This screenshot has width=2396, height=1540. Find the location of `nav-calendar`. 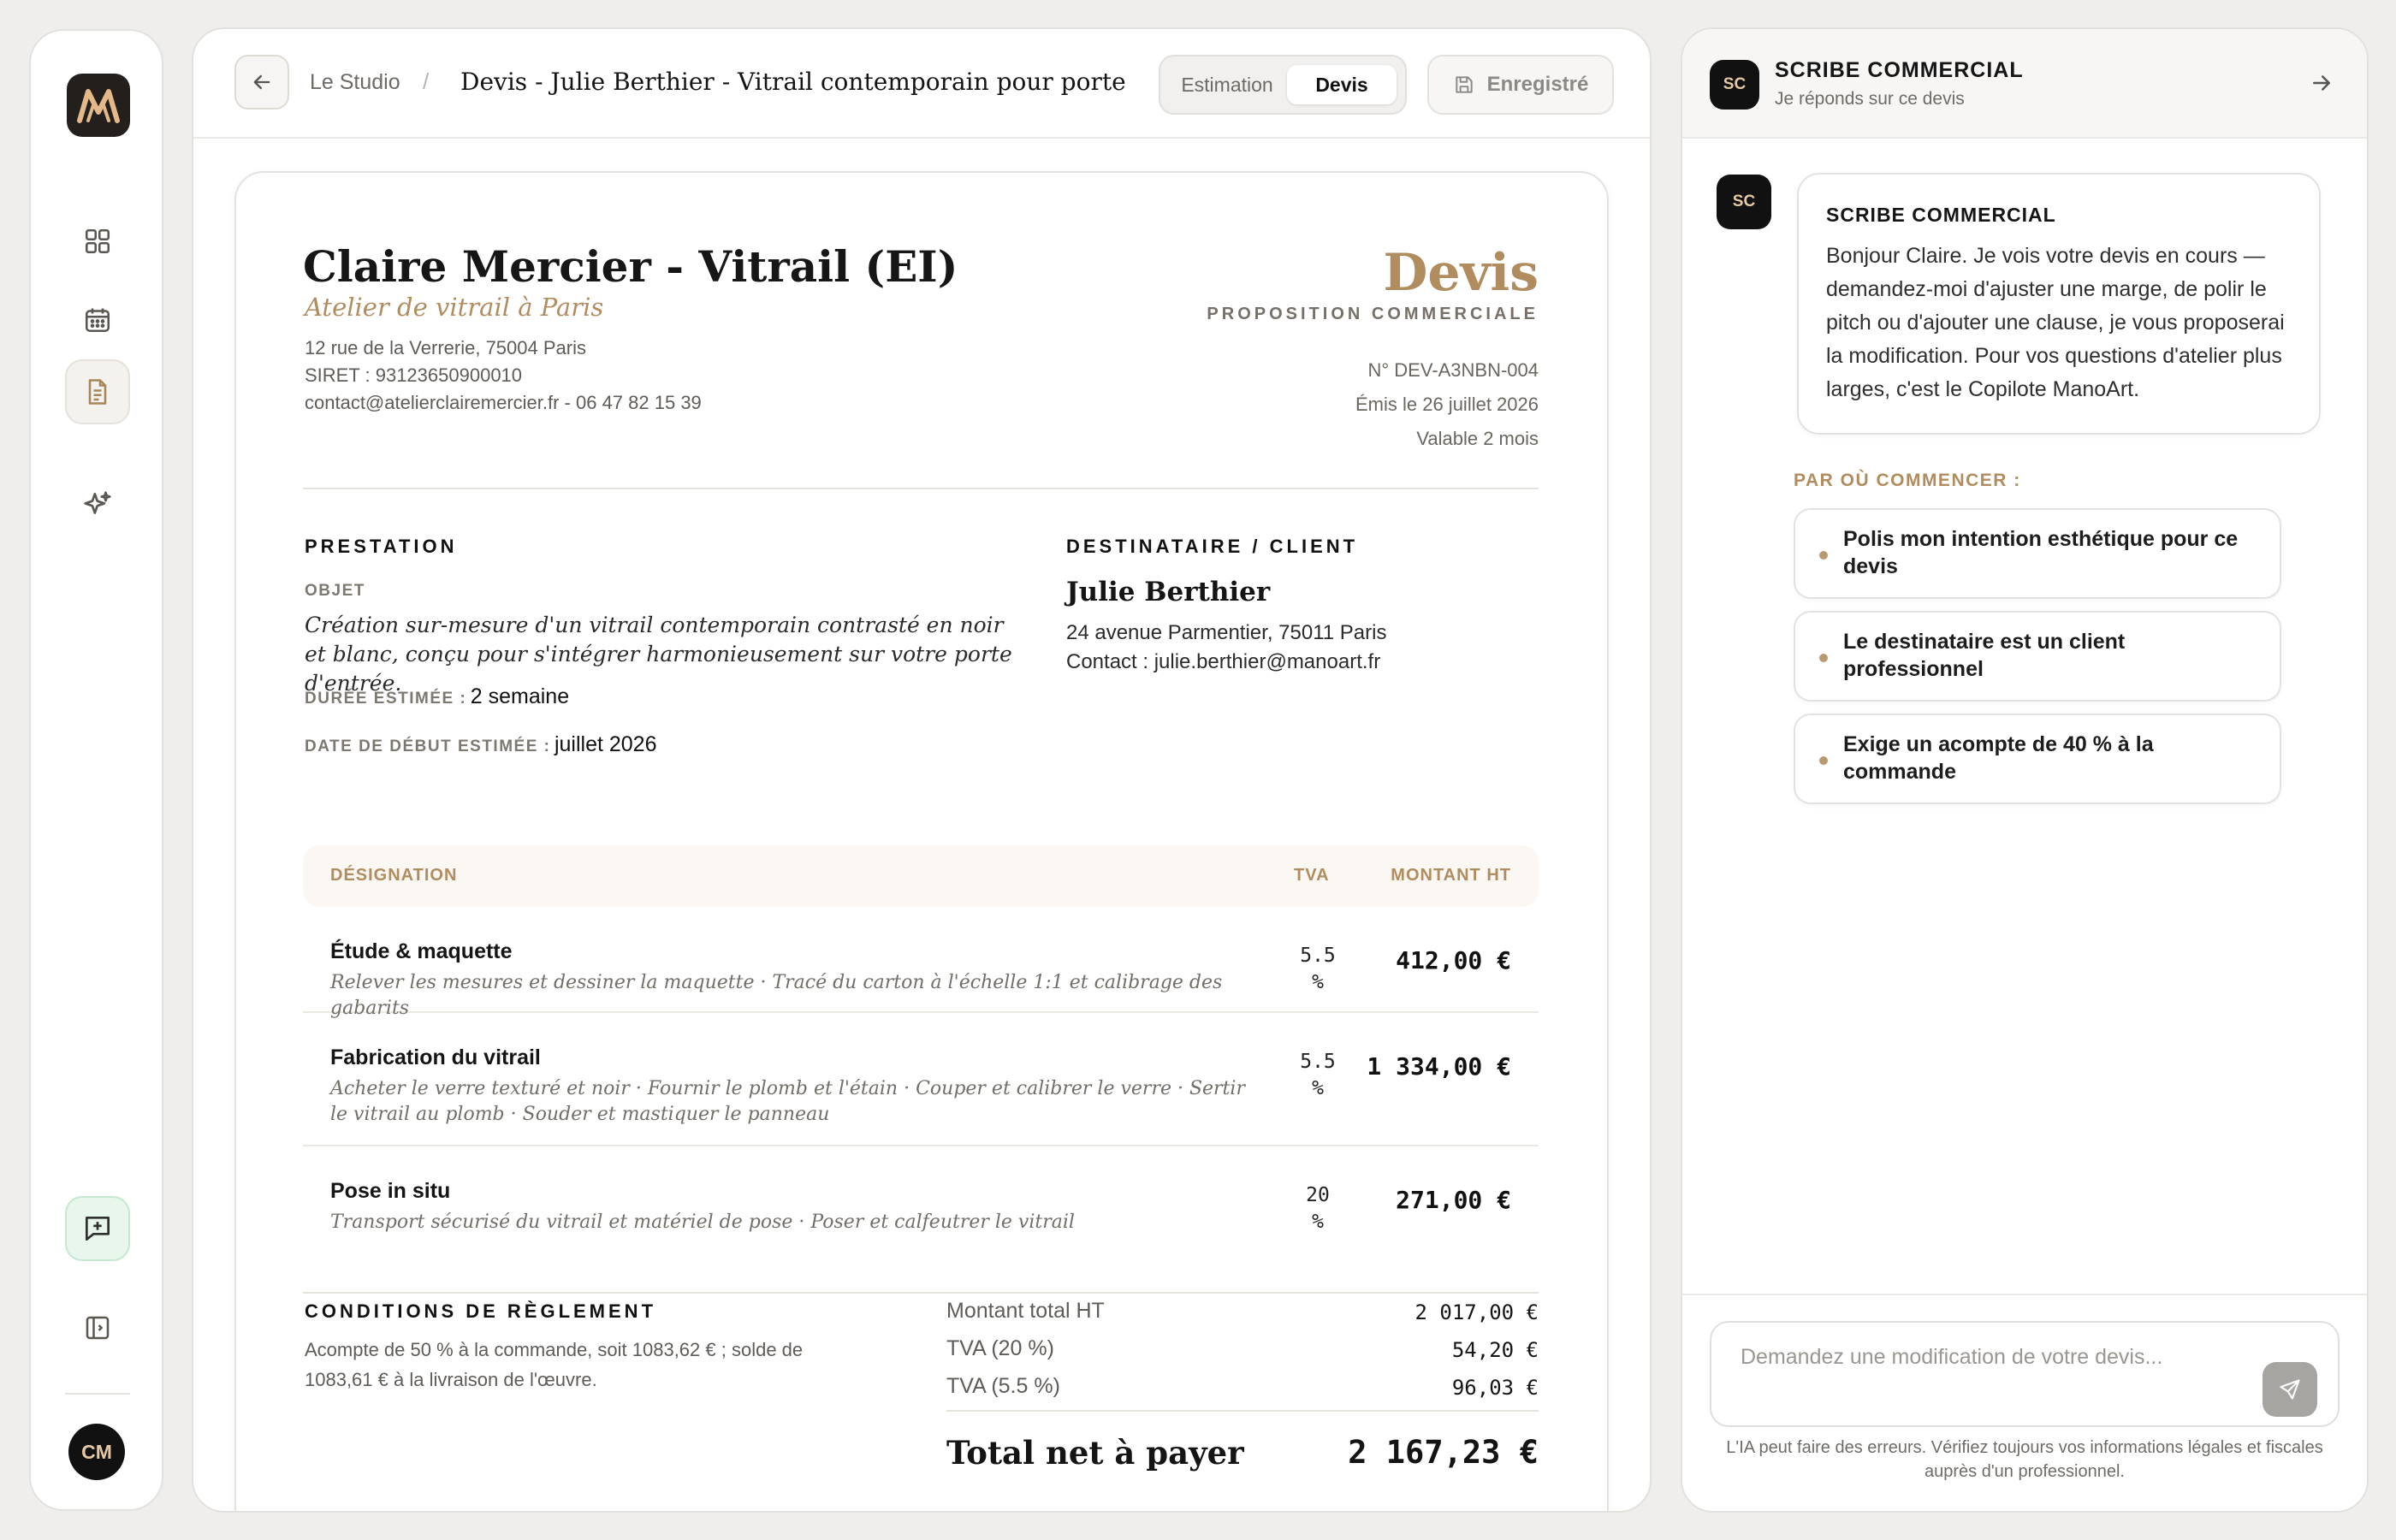

nav-calendar is located at coordinates (97, 319).